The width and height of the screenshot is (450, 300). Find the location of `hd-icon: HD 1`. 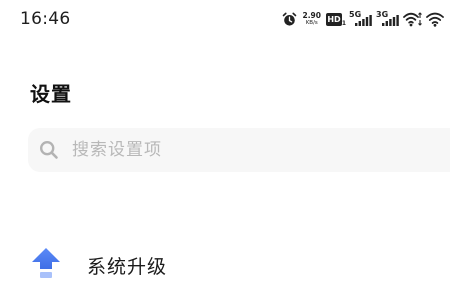

hd-icon: HD 1 is located at coordinates (336, 19).